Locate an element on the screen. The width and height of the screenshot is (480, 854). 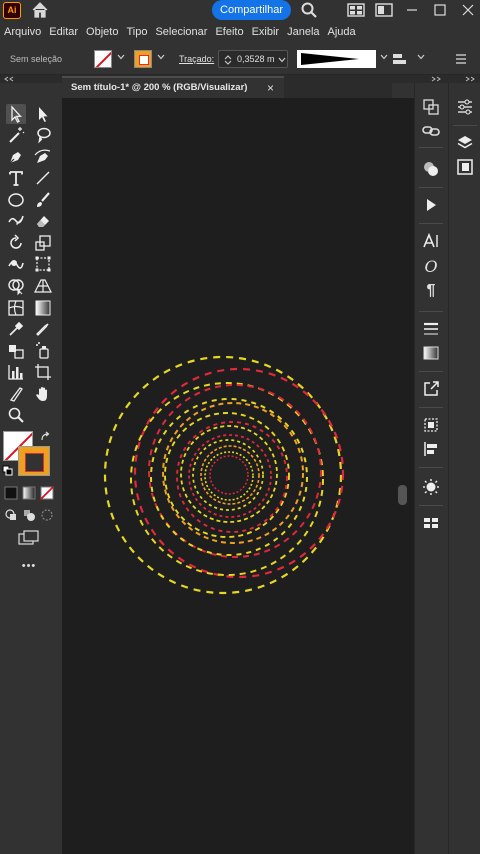
warp-tool-icon is located at coordinates (16, 264).